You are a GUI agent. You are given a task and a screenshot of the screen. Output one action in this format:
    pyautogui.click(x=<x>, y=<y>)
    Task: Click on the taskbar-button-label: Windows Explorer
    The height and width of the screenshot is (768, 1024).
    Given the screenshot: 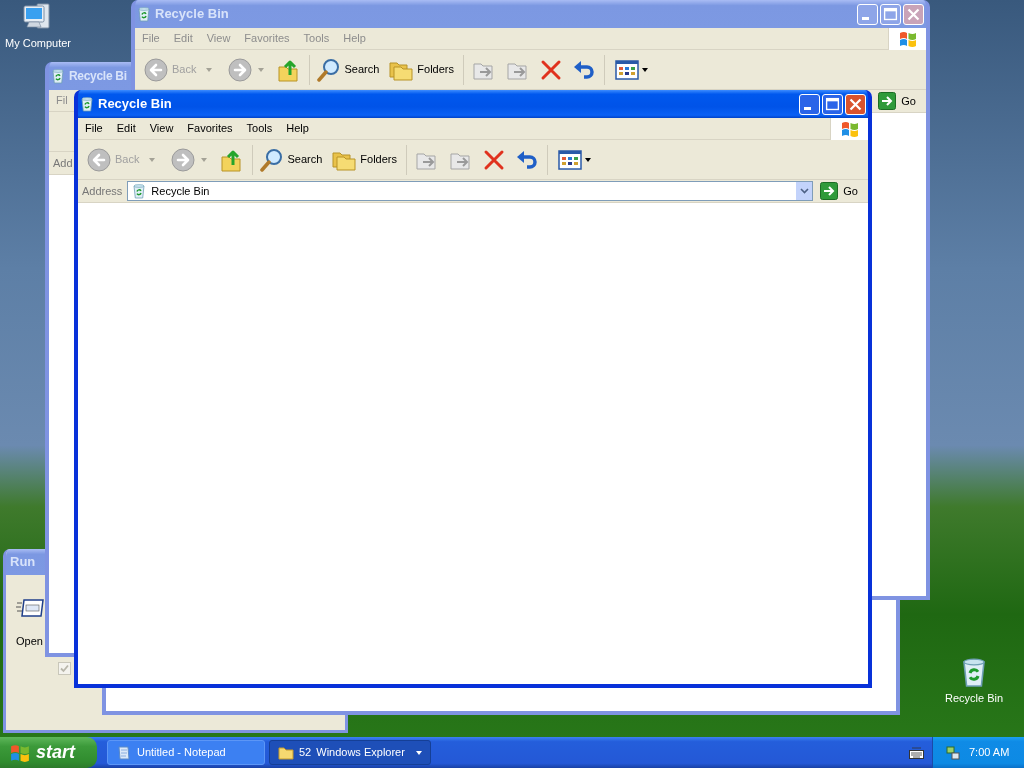 What is the action you would take?
    pyautogui.click(x=361, y=753)
    